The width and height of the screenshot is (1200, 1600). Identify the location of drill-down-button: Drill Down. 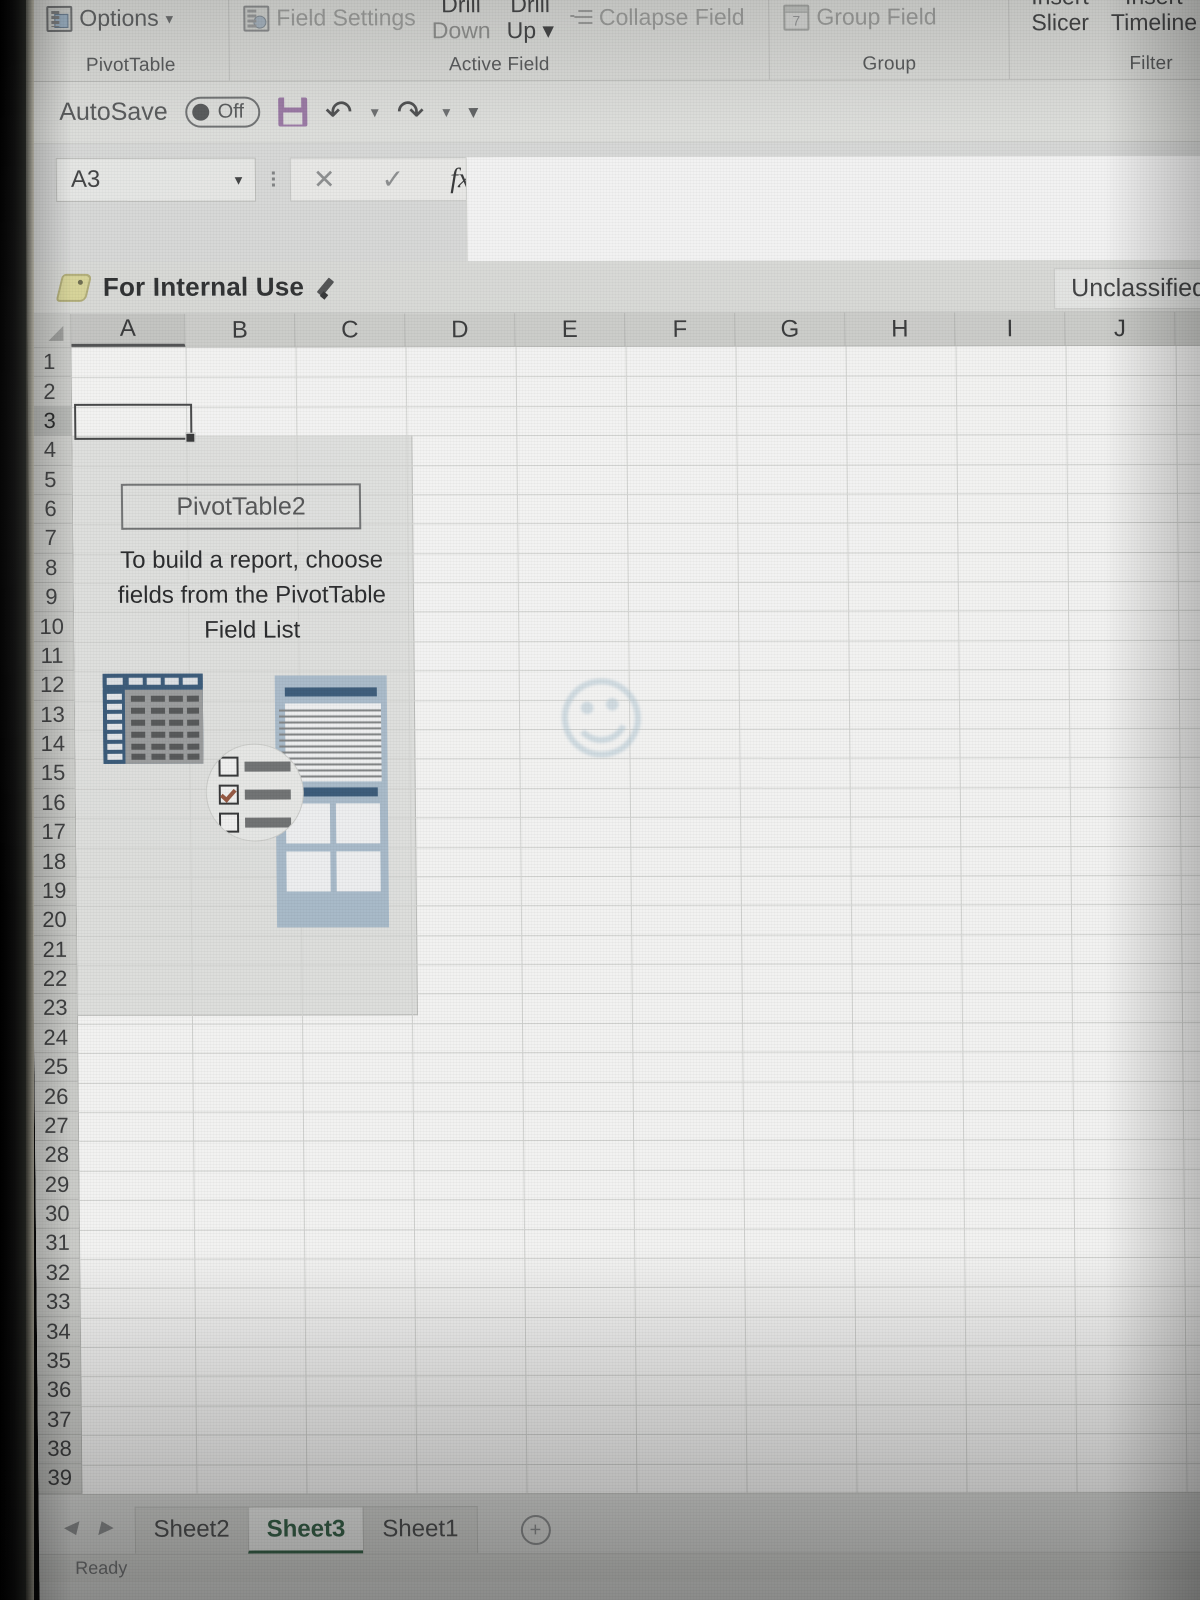
(461, 22).